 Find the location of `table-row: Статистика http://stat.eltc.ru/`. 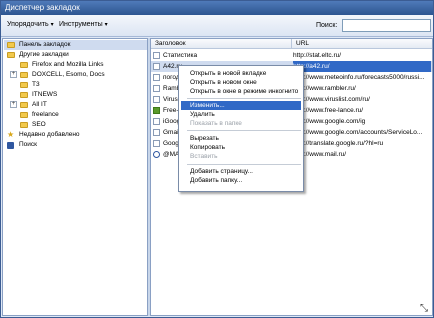

table-row: Статистика http://stat.eltc.ru/ is located at coordinates (291, 55).